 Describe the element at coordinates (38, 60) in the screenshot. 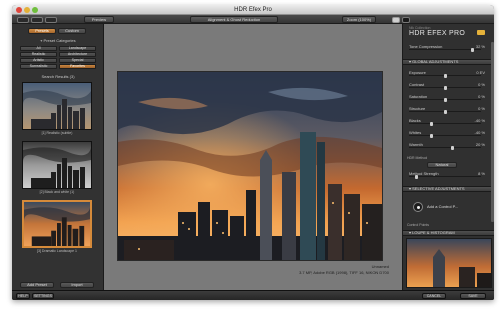

I see `category-artistic: Artistic` at that location.